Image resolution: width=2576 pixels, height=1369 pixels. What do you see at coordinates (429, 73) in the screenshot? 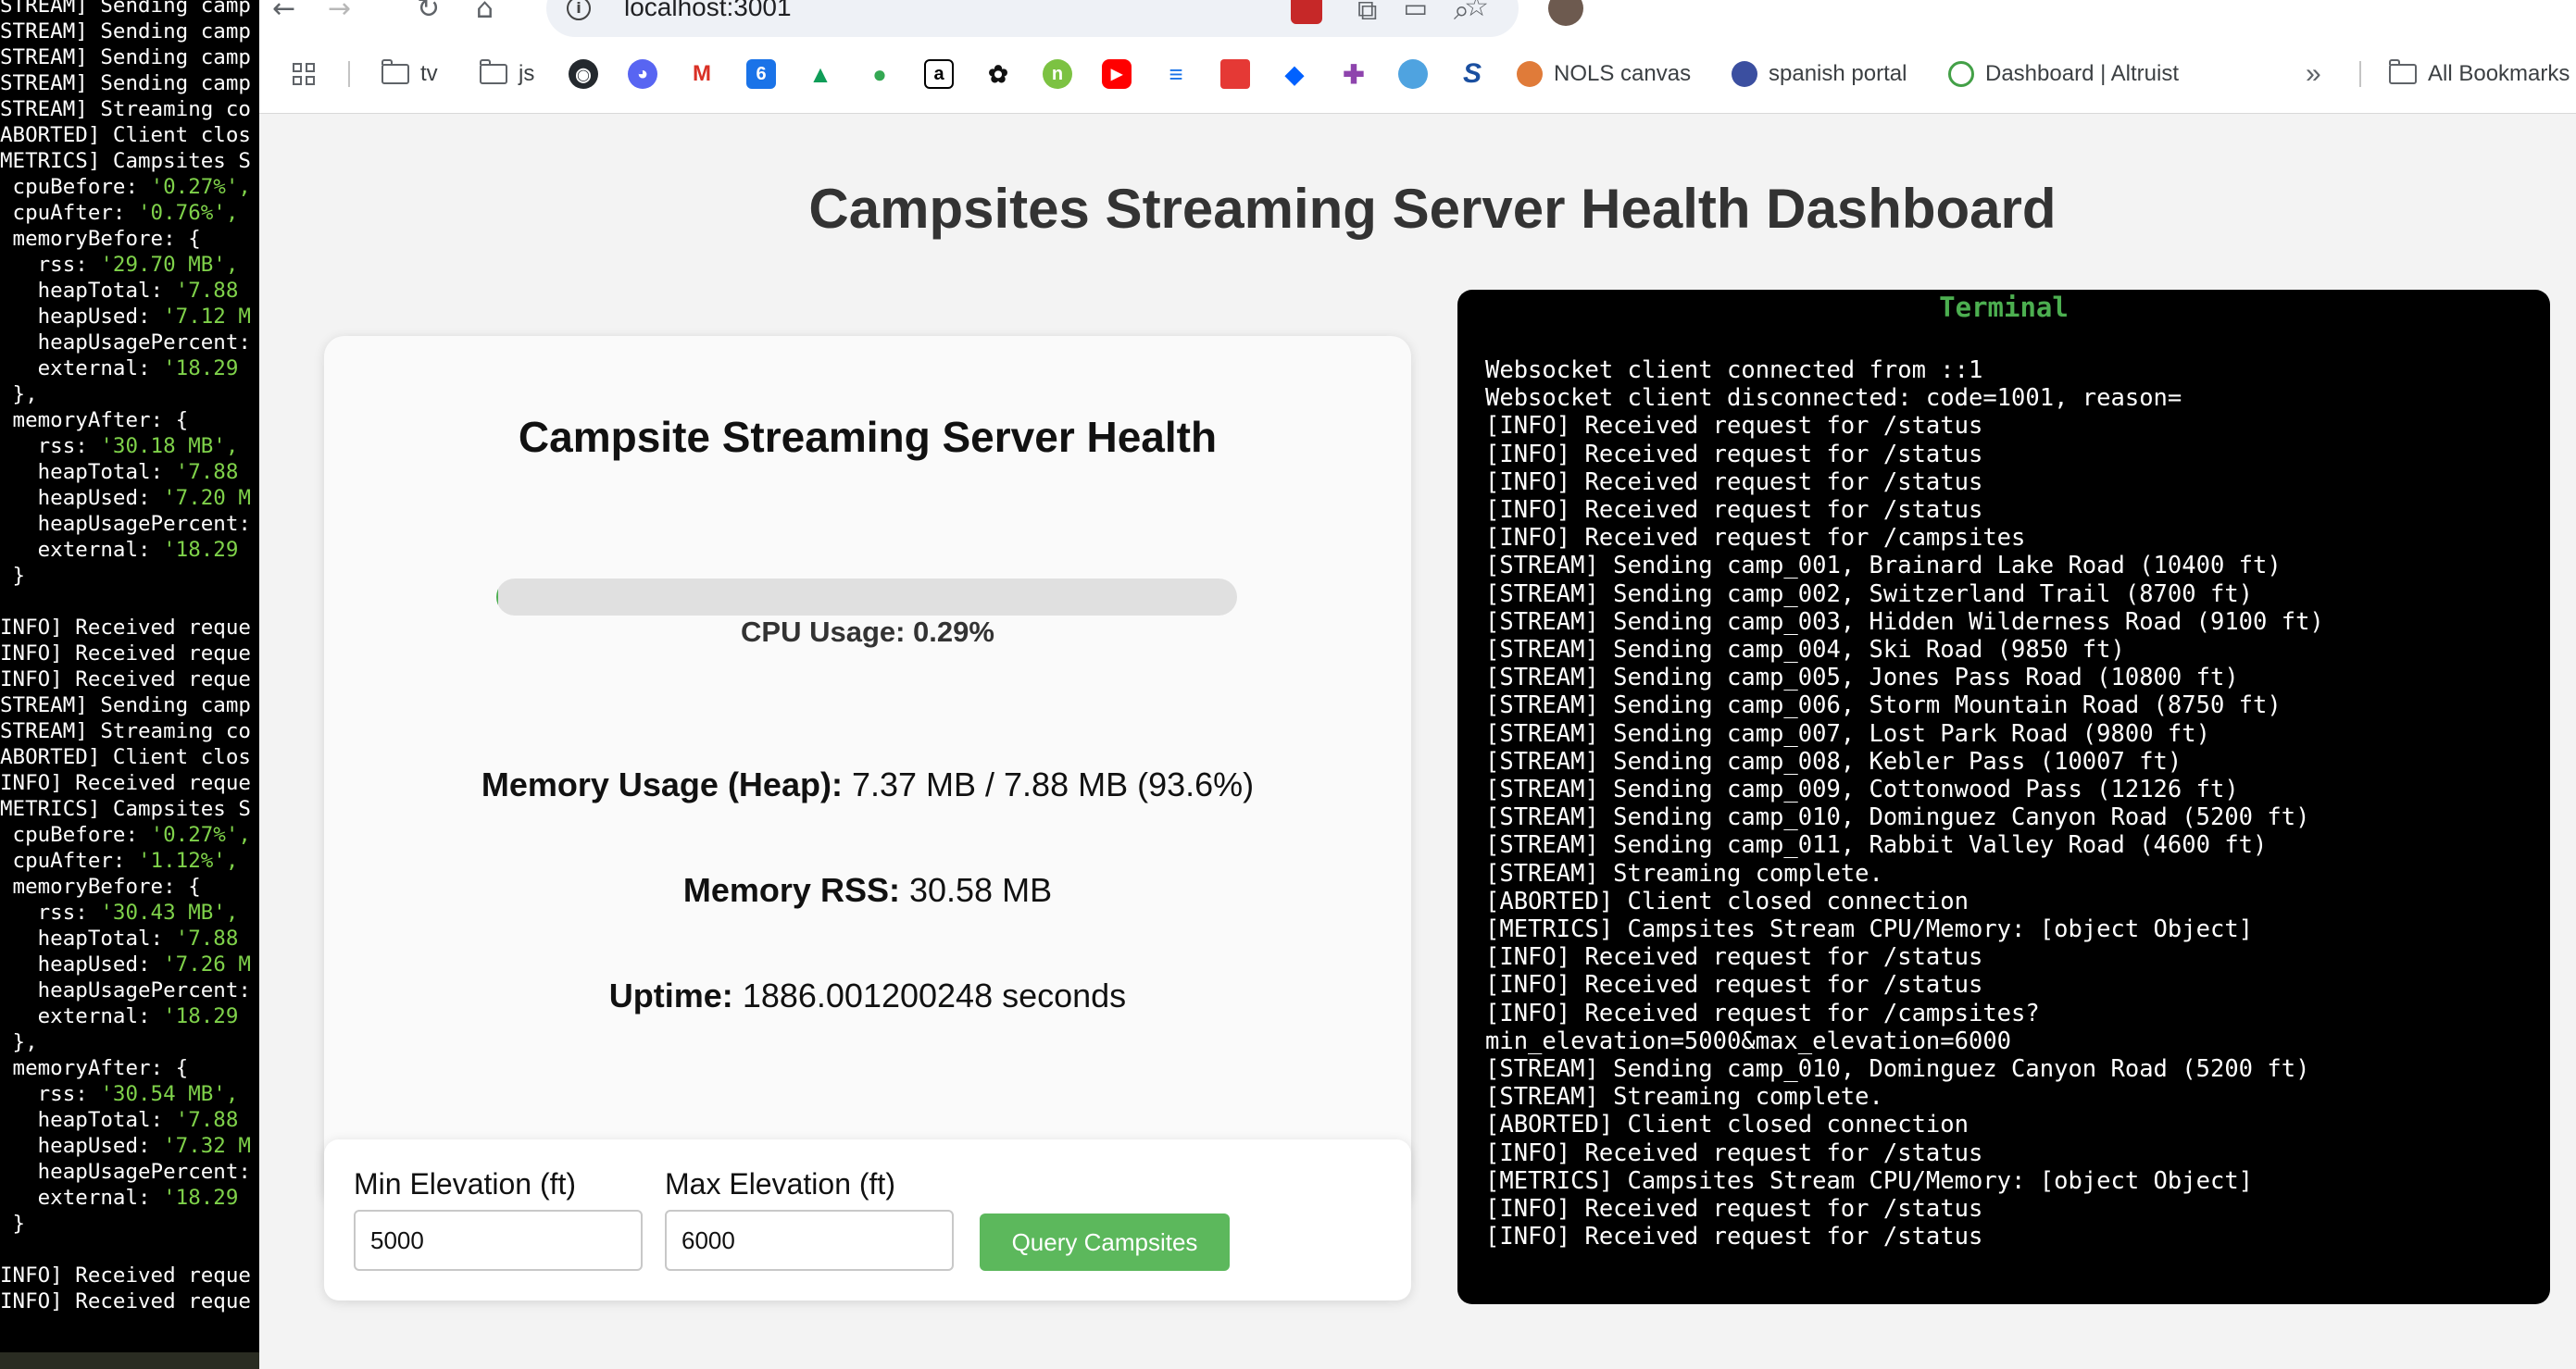
I see `bookmark-label: tv` at bounding box center [429, 73].